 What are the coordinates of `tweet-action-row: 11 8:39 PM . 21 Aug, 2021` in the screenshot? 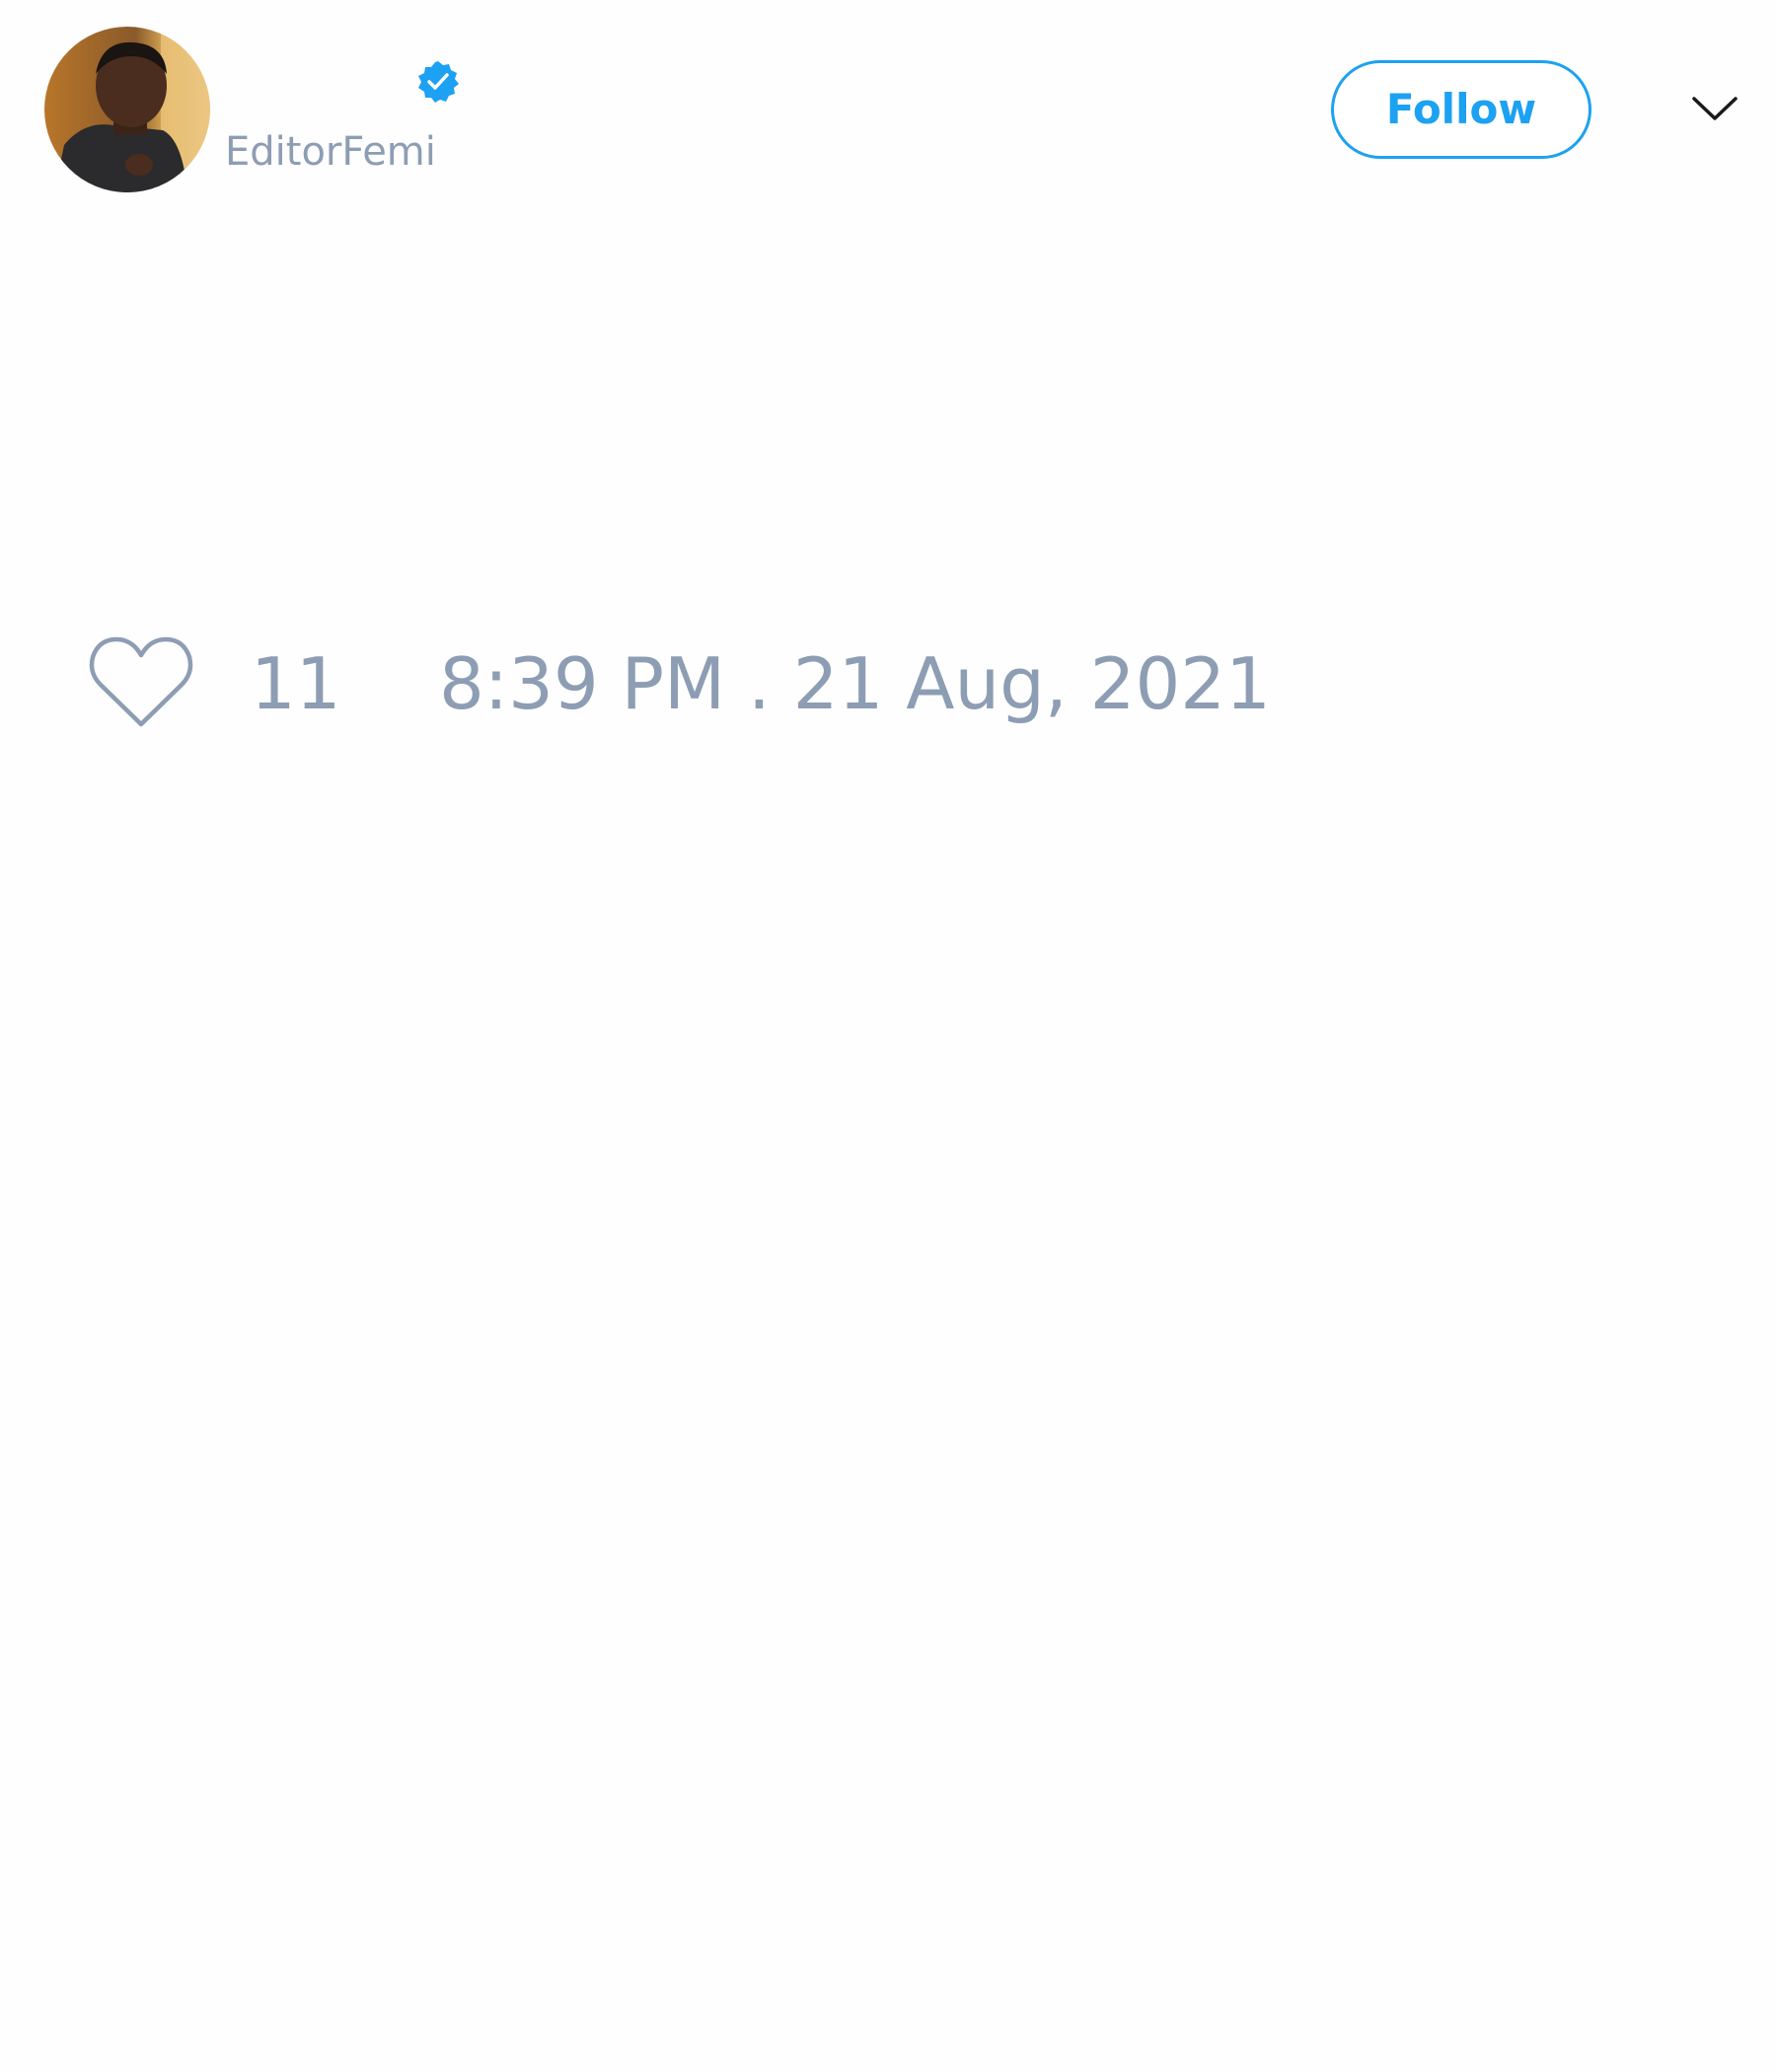 It's located at (888, 686).